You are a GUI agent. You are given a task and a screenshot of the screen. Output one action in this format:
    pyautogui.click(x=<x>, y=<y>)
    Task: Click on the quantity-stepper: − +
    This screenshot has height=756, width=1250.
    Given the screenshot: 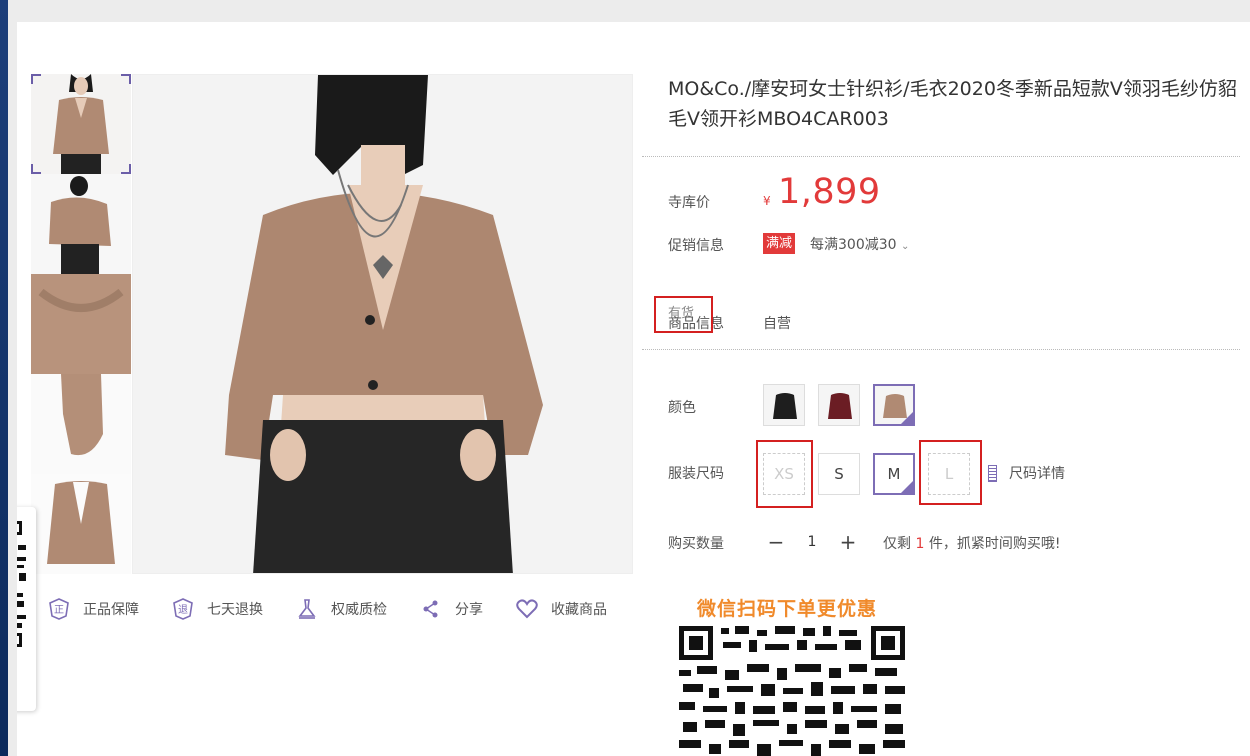 What is the action you would take?
    pyautogui.click(x=812, y=542)
    